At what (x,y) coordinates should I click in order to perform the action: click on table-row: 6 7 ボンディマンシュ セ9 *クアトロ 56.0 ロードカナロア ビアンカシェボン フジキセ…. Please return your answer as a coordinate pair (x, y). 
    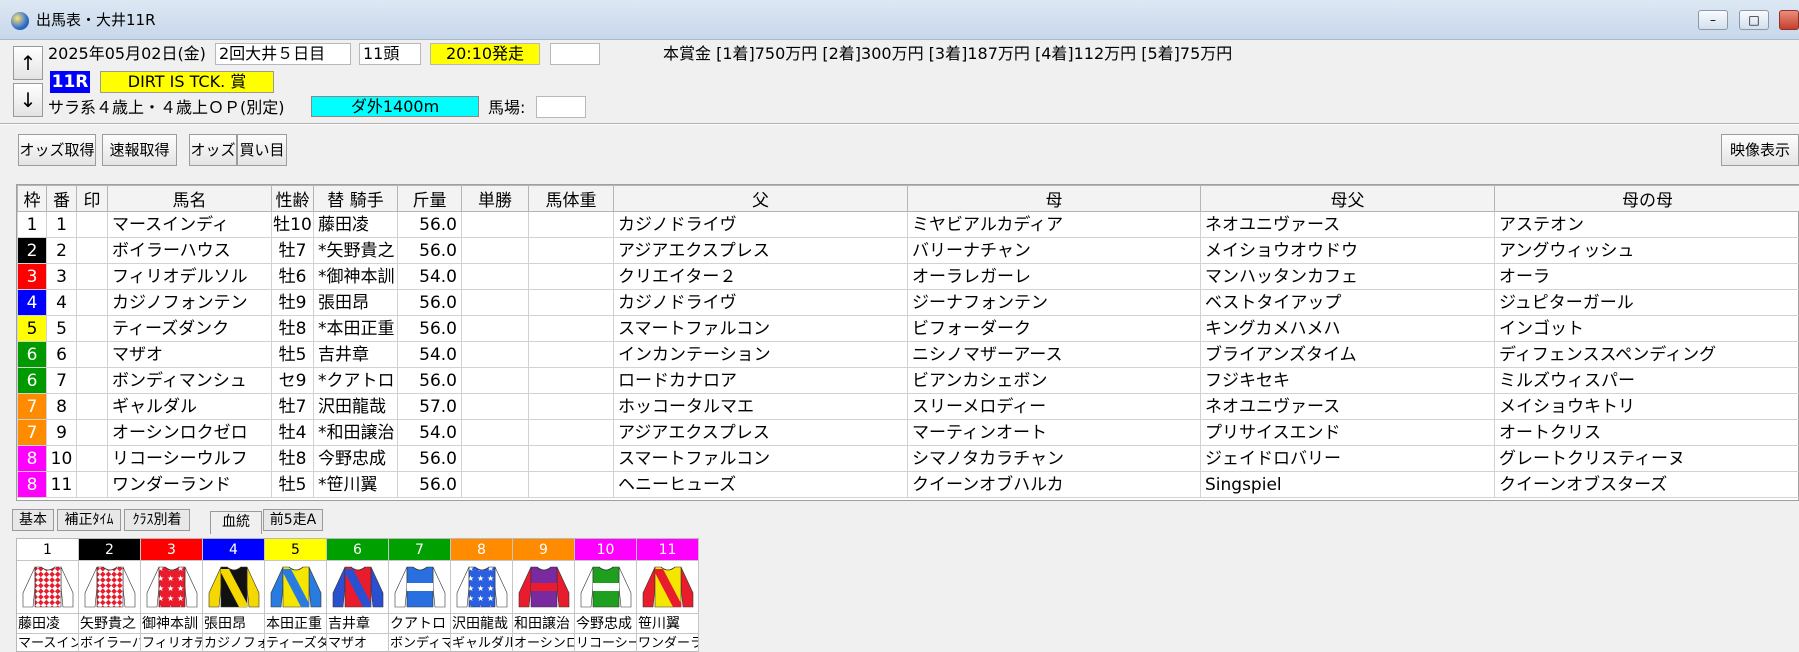
    Looking at the image, I should click on (908, 380).